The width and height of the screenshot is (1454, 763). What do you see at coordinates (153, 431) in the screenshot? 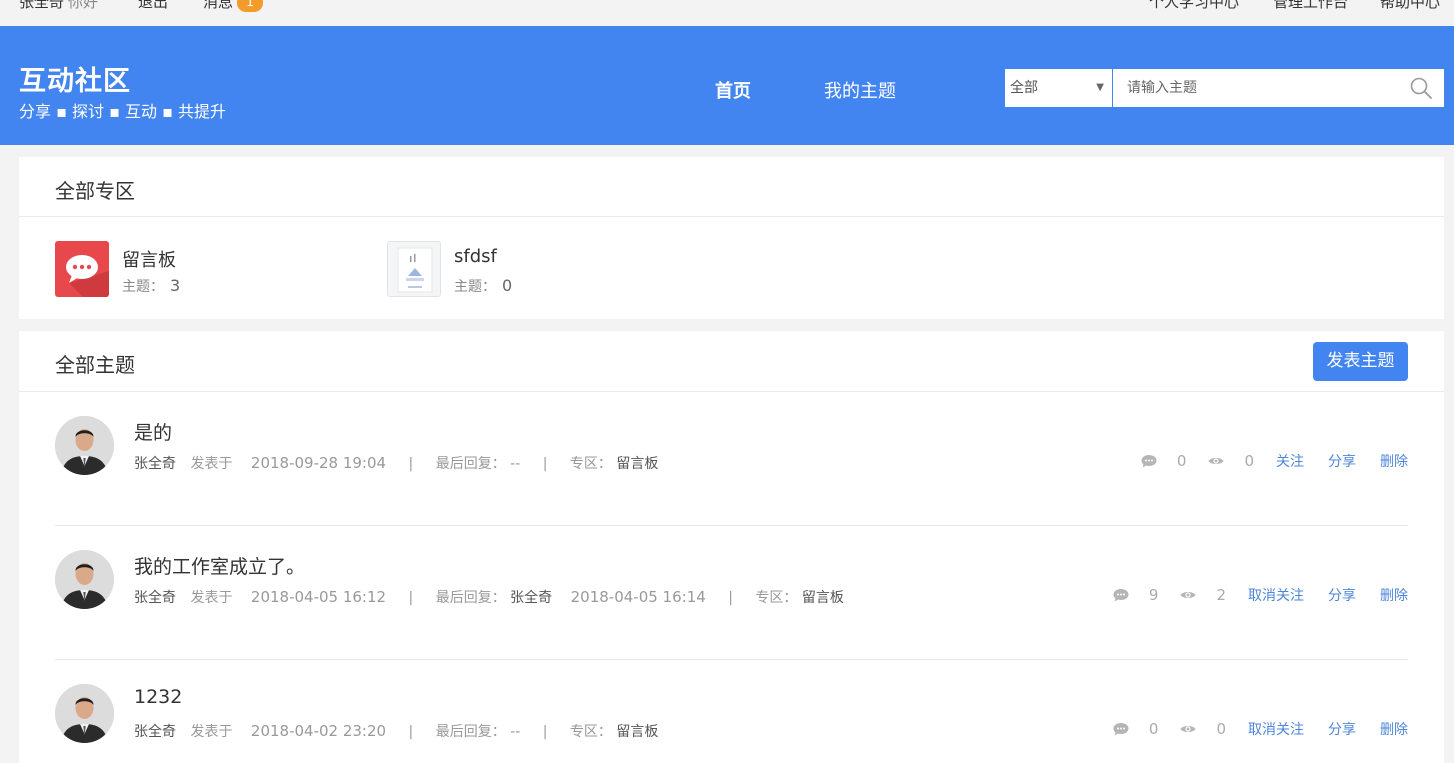
I see `topic-title: 是的` at bounding box center [153, 431].